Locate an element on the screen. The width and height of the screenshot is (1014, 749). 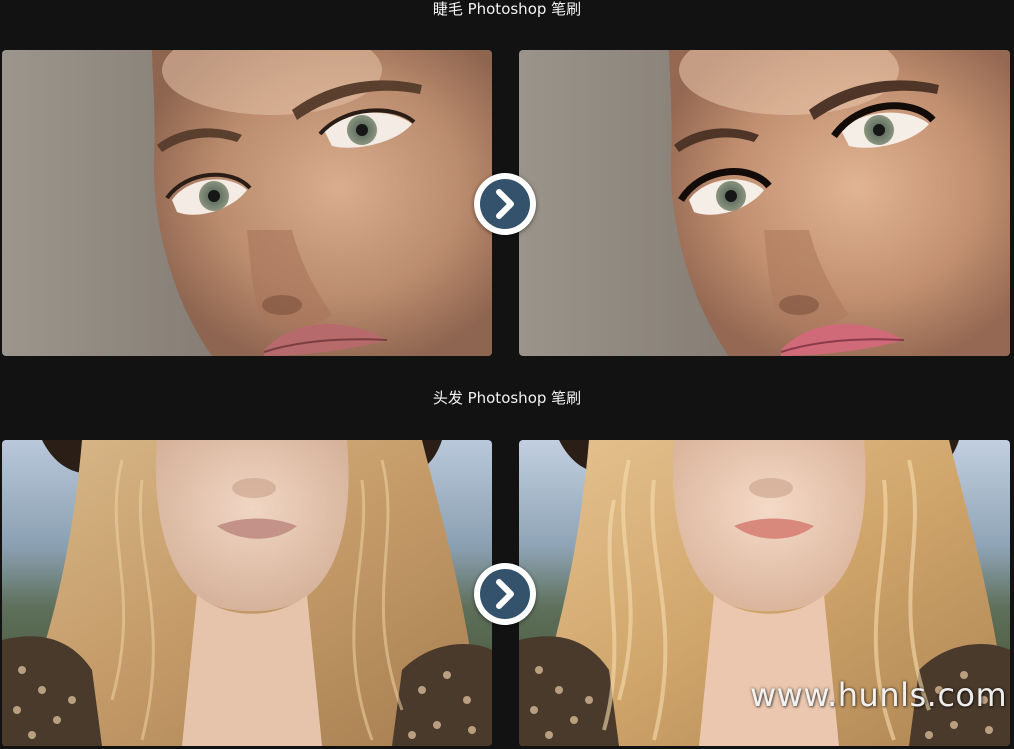
watermark: www.hunls.com is located at coordinates (879, 695).